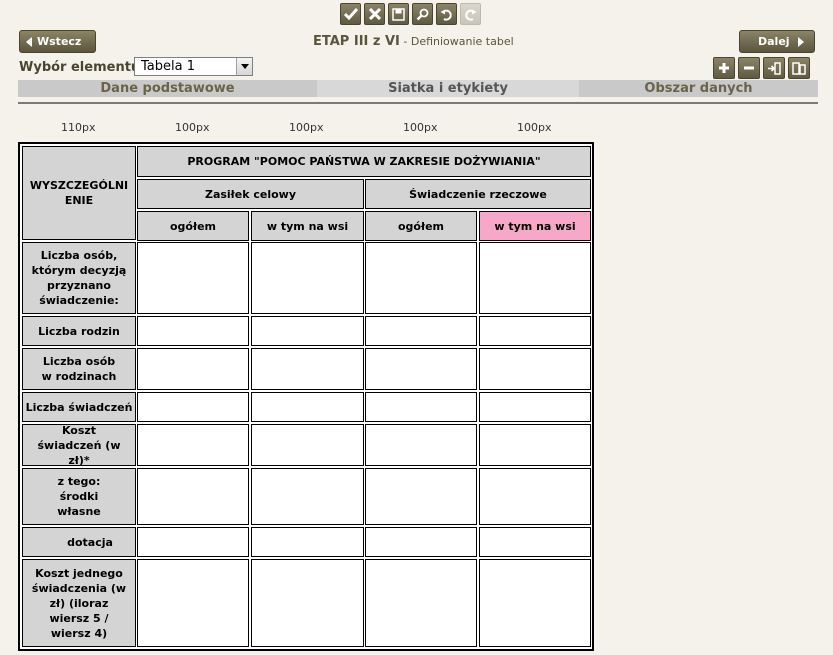 Image resolution: width=833 pixels, height=655 pixels. What do you see at coordinates (446, 14) in the screenshot?
I see `undo-icon` at bounding box center [446, 14].